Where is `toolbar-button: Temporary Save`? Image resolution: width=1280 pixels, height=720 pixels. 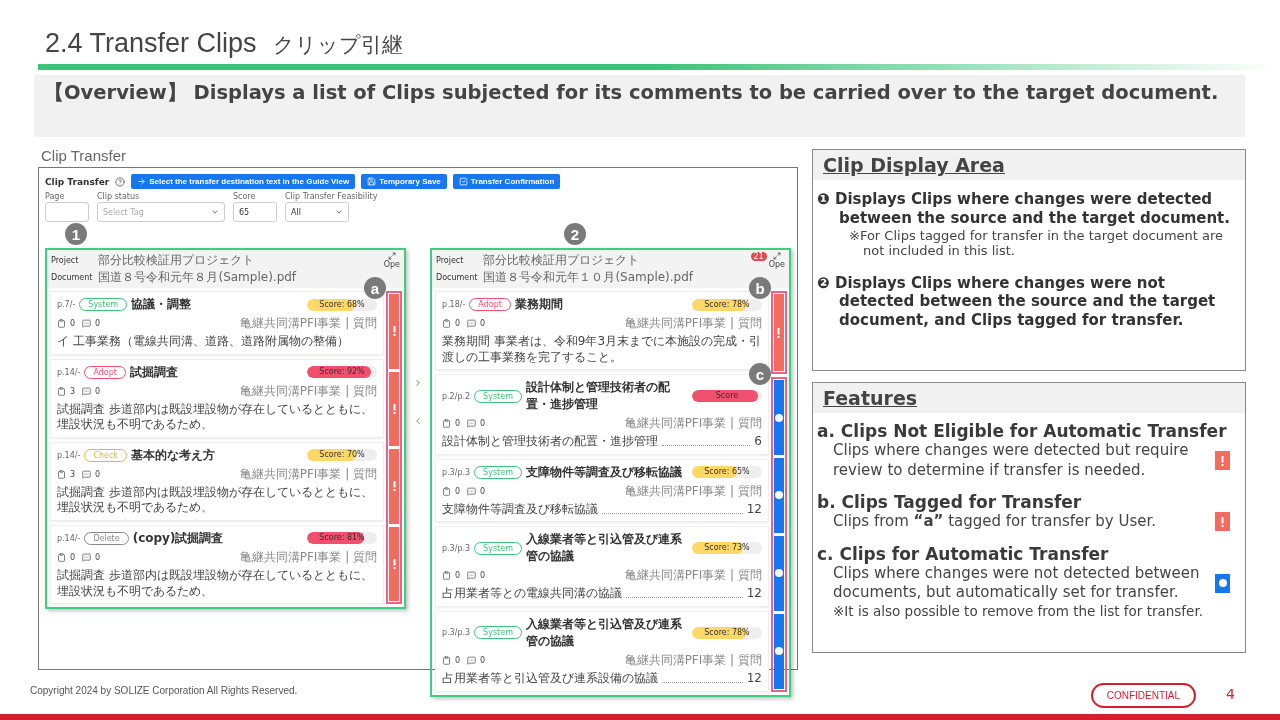 toolbar-button: Temporary Save is located at coordinates (404, 181).